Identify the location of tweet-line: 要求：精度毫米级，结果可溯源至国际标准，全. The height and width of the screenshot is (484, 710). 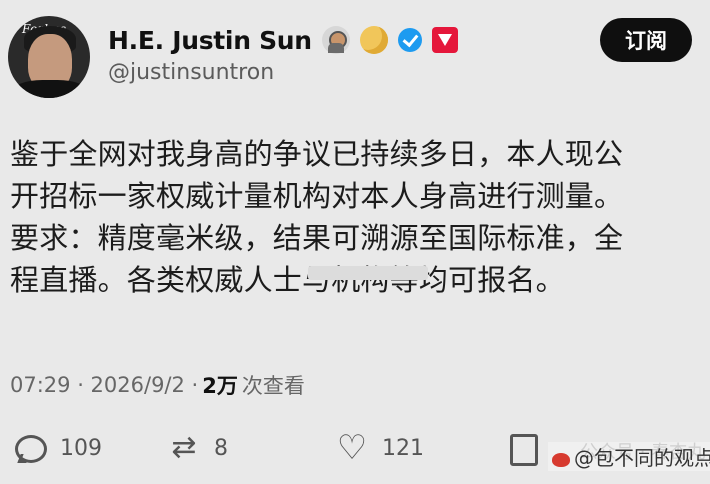
(317, 238).